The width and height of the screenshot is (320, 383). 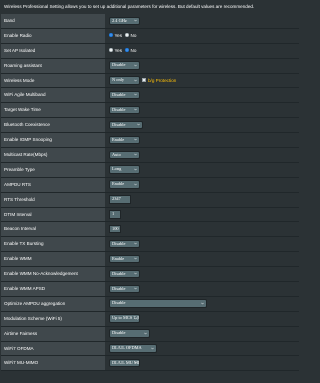 What do you see at coordinates (129, 333) in the screenshot?
I see `airtime-fairness-select: Disable` at bounding box center [129, 333].